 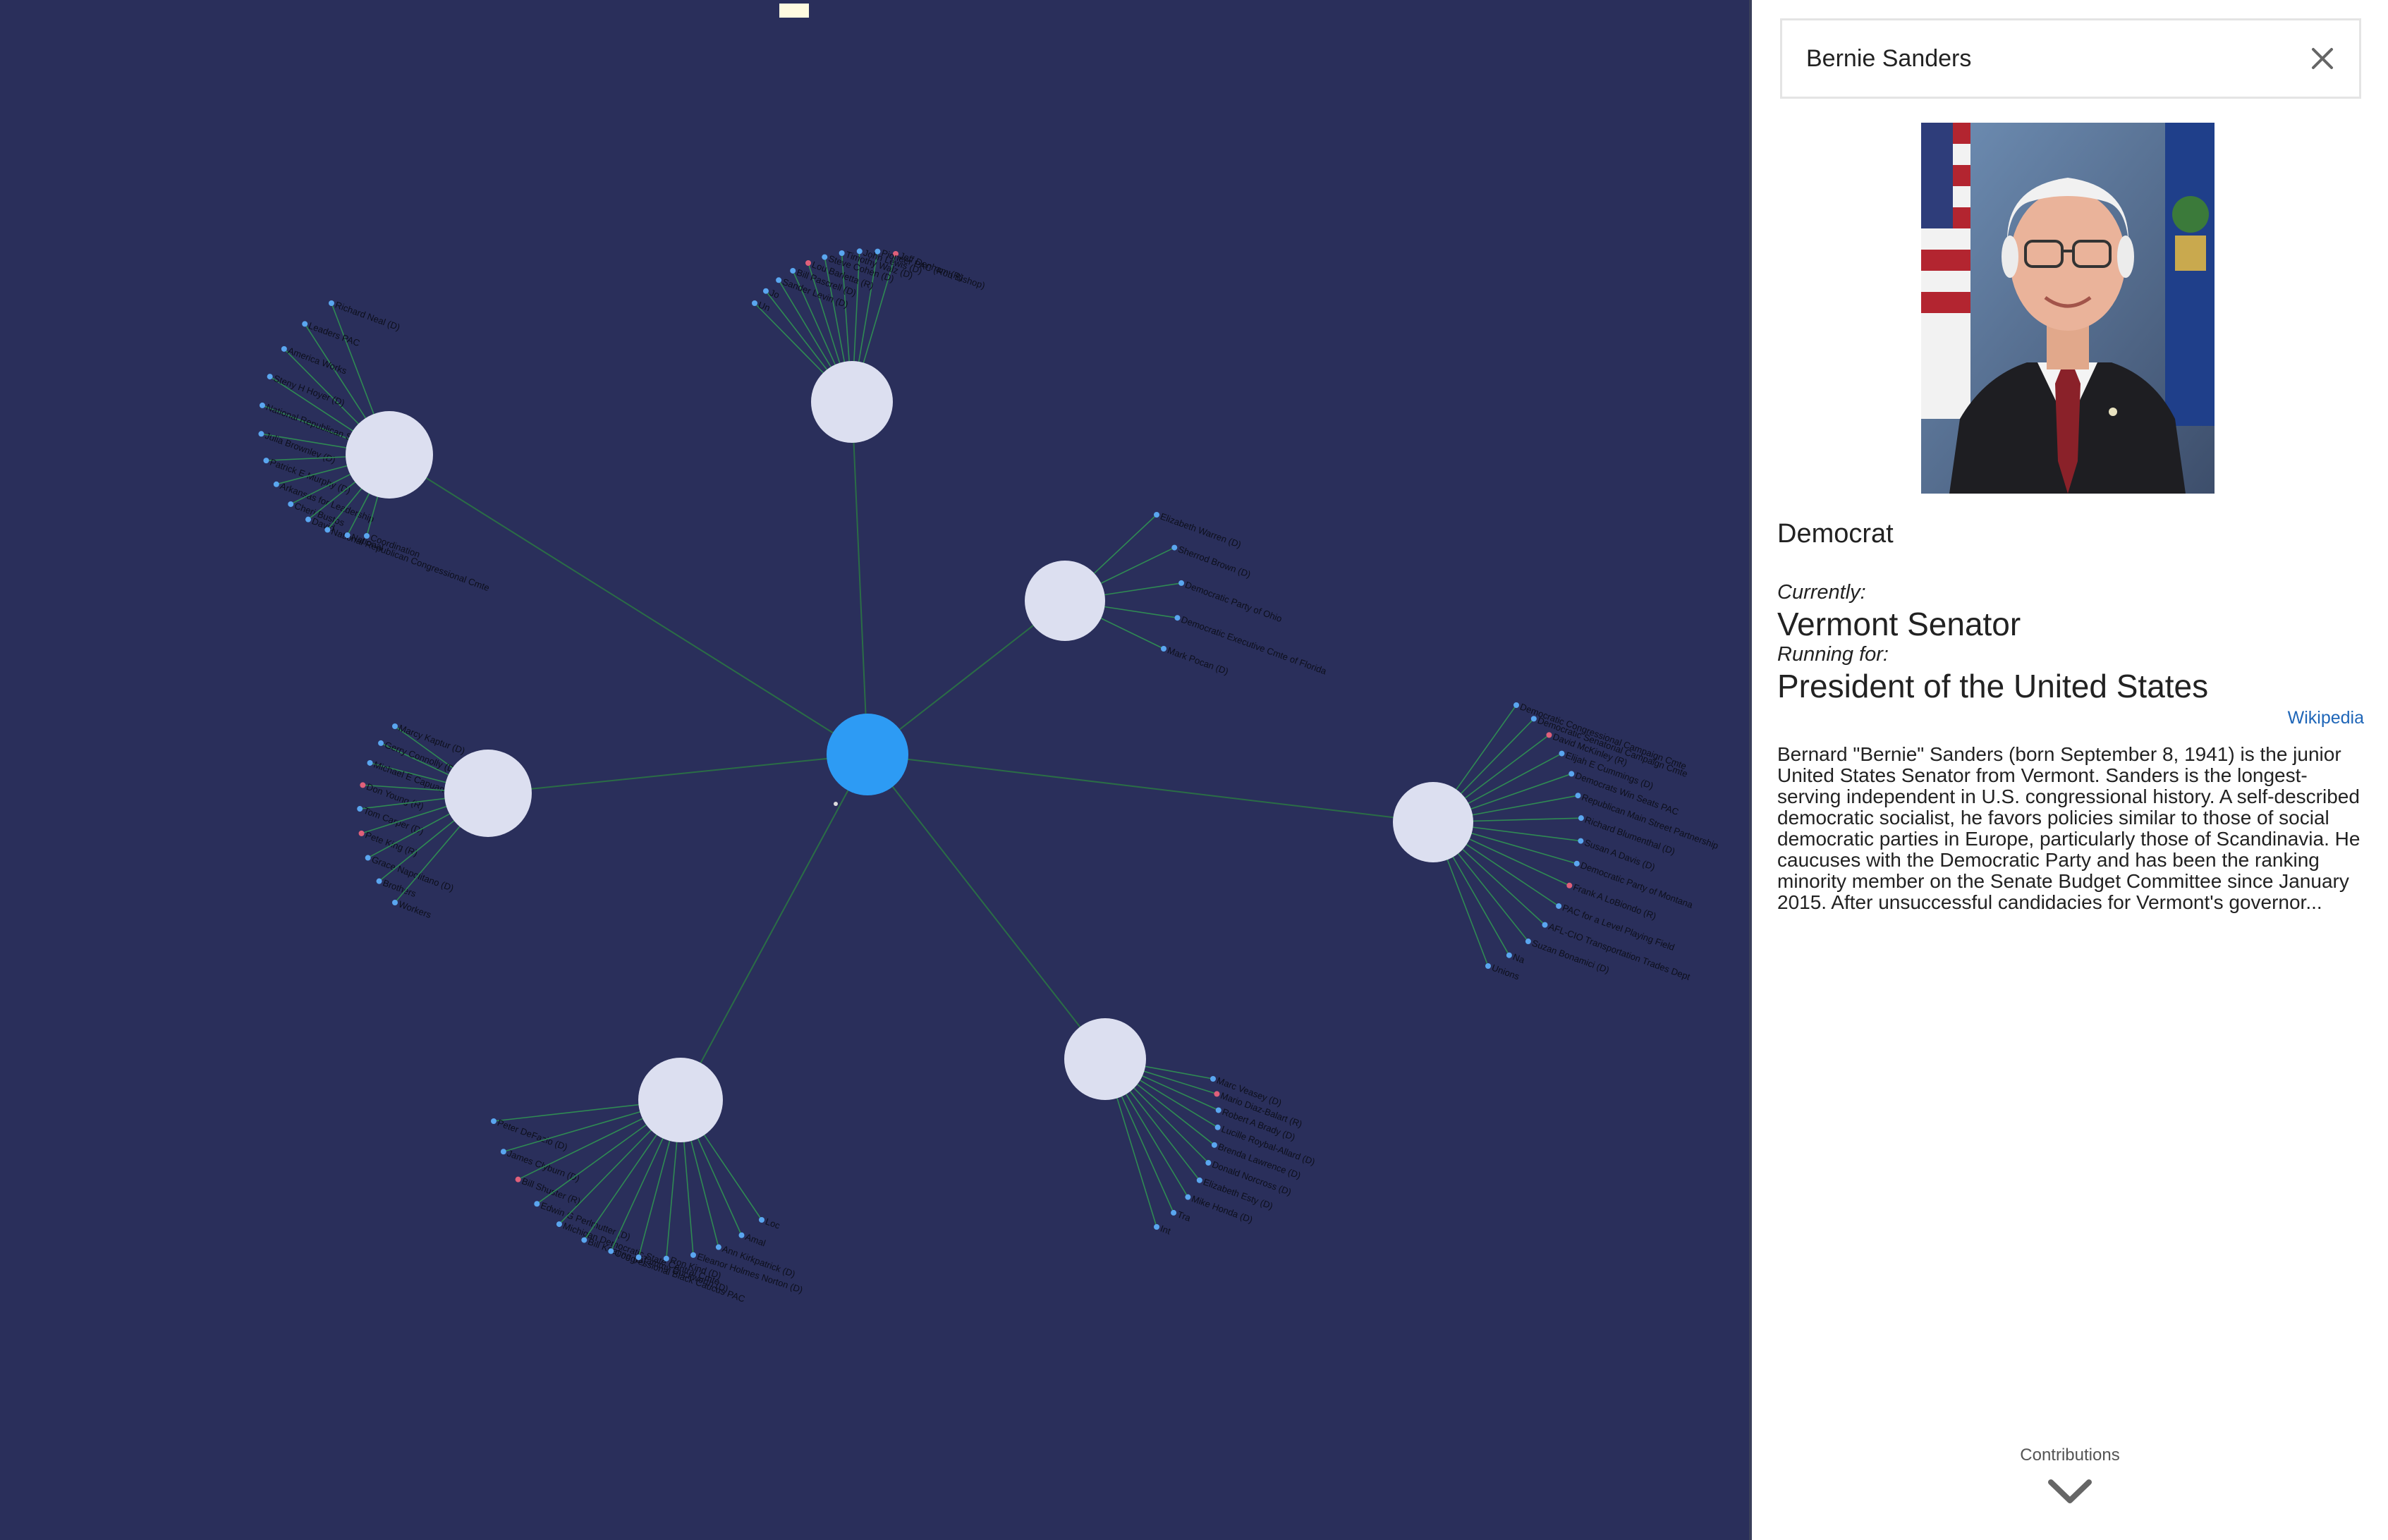 What do you see at coordinates (2032, 59) in the screenshot?
I see `search-input` at bounding box center [2032, 59].